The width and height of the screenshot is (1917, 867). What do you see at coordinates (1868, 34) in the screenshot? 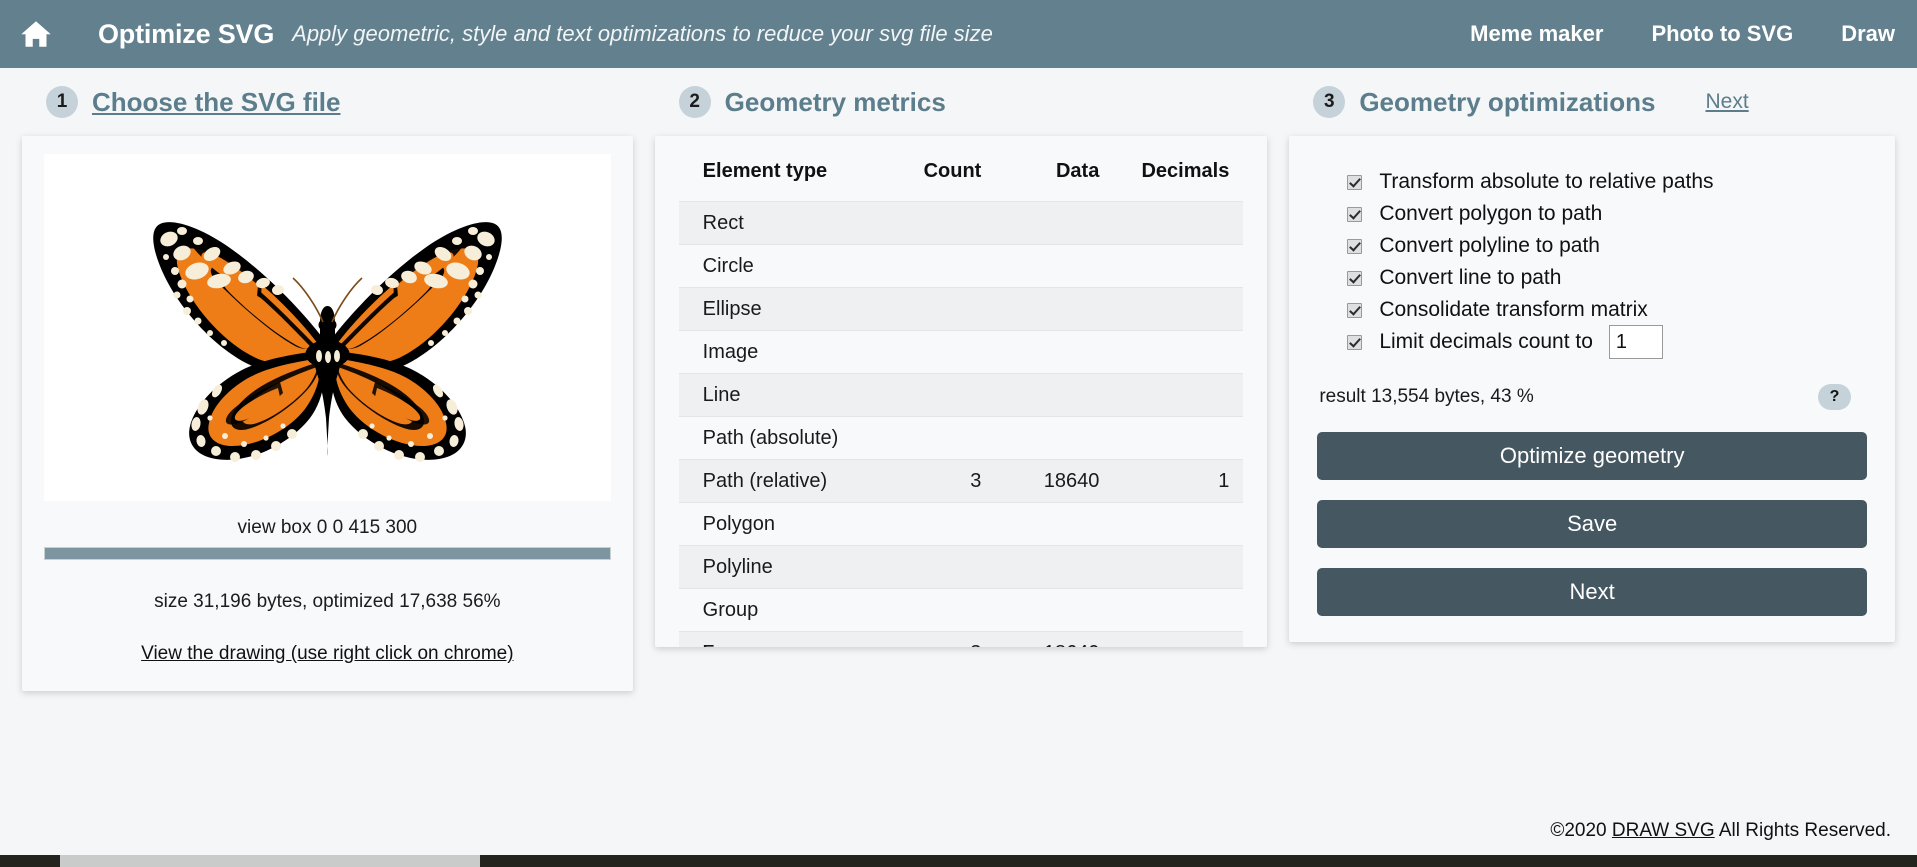
I see `nav-draw: Draw` at bounding box center [1868, 34].